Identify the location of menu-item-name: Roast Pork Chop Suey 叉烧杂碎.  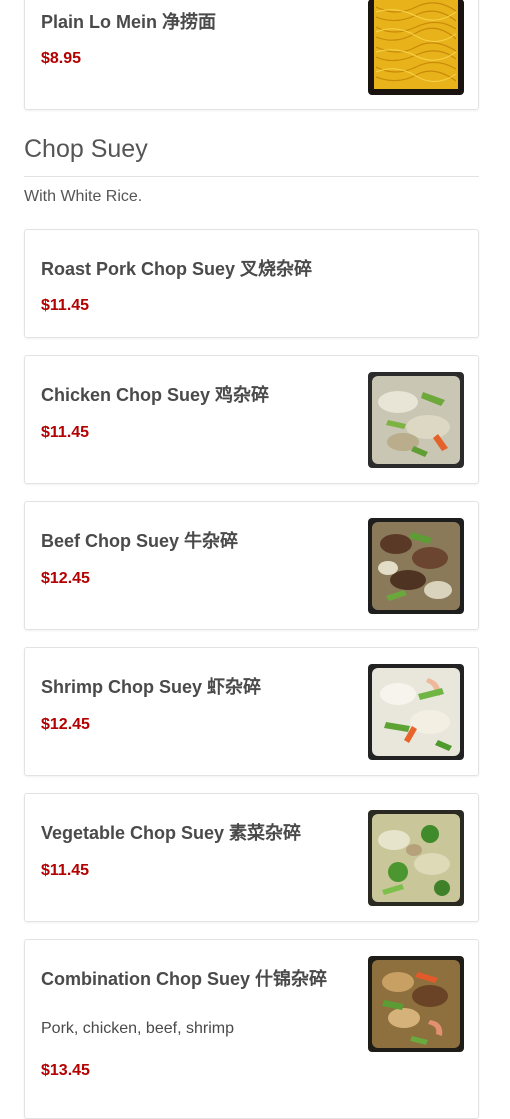
(177, 269).